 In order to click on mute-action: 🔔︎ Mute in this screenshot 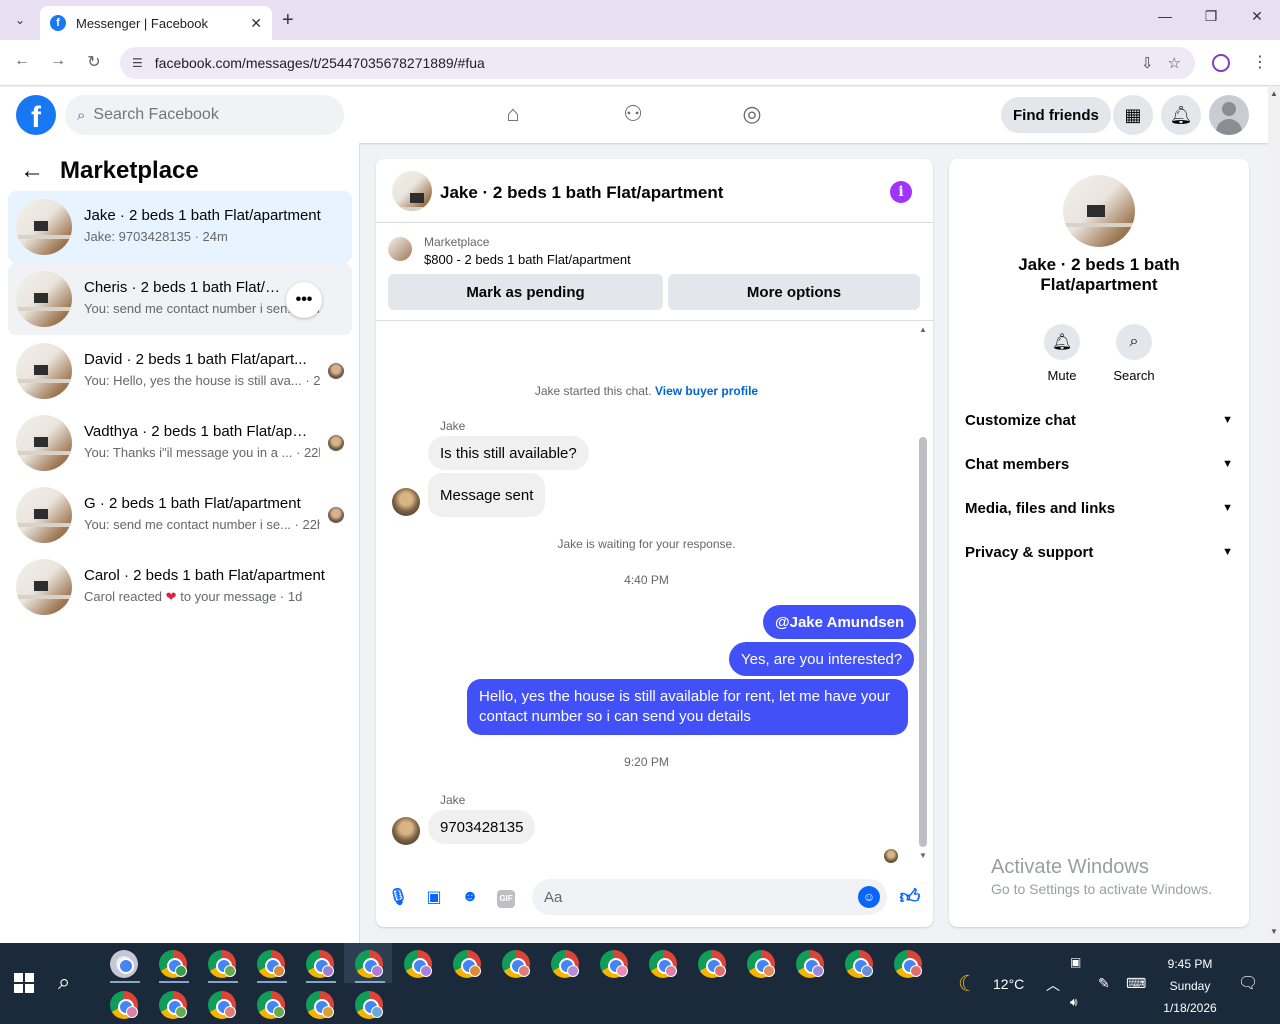, I will do `click(1062, 353)`.